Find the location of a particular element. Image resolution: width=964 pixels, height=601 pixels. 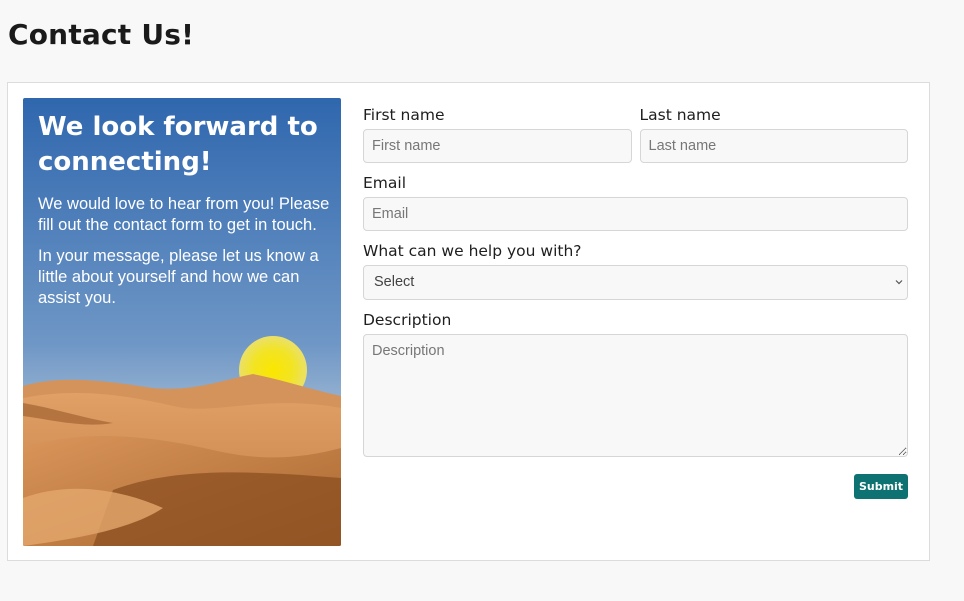

first-name-label: First name is located at coordinates (404, 115).